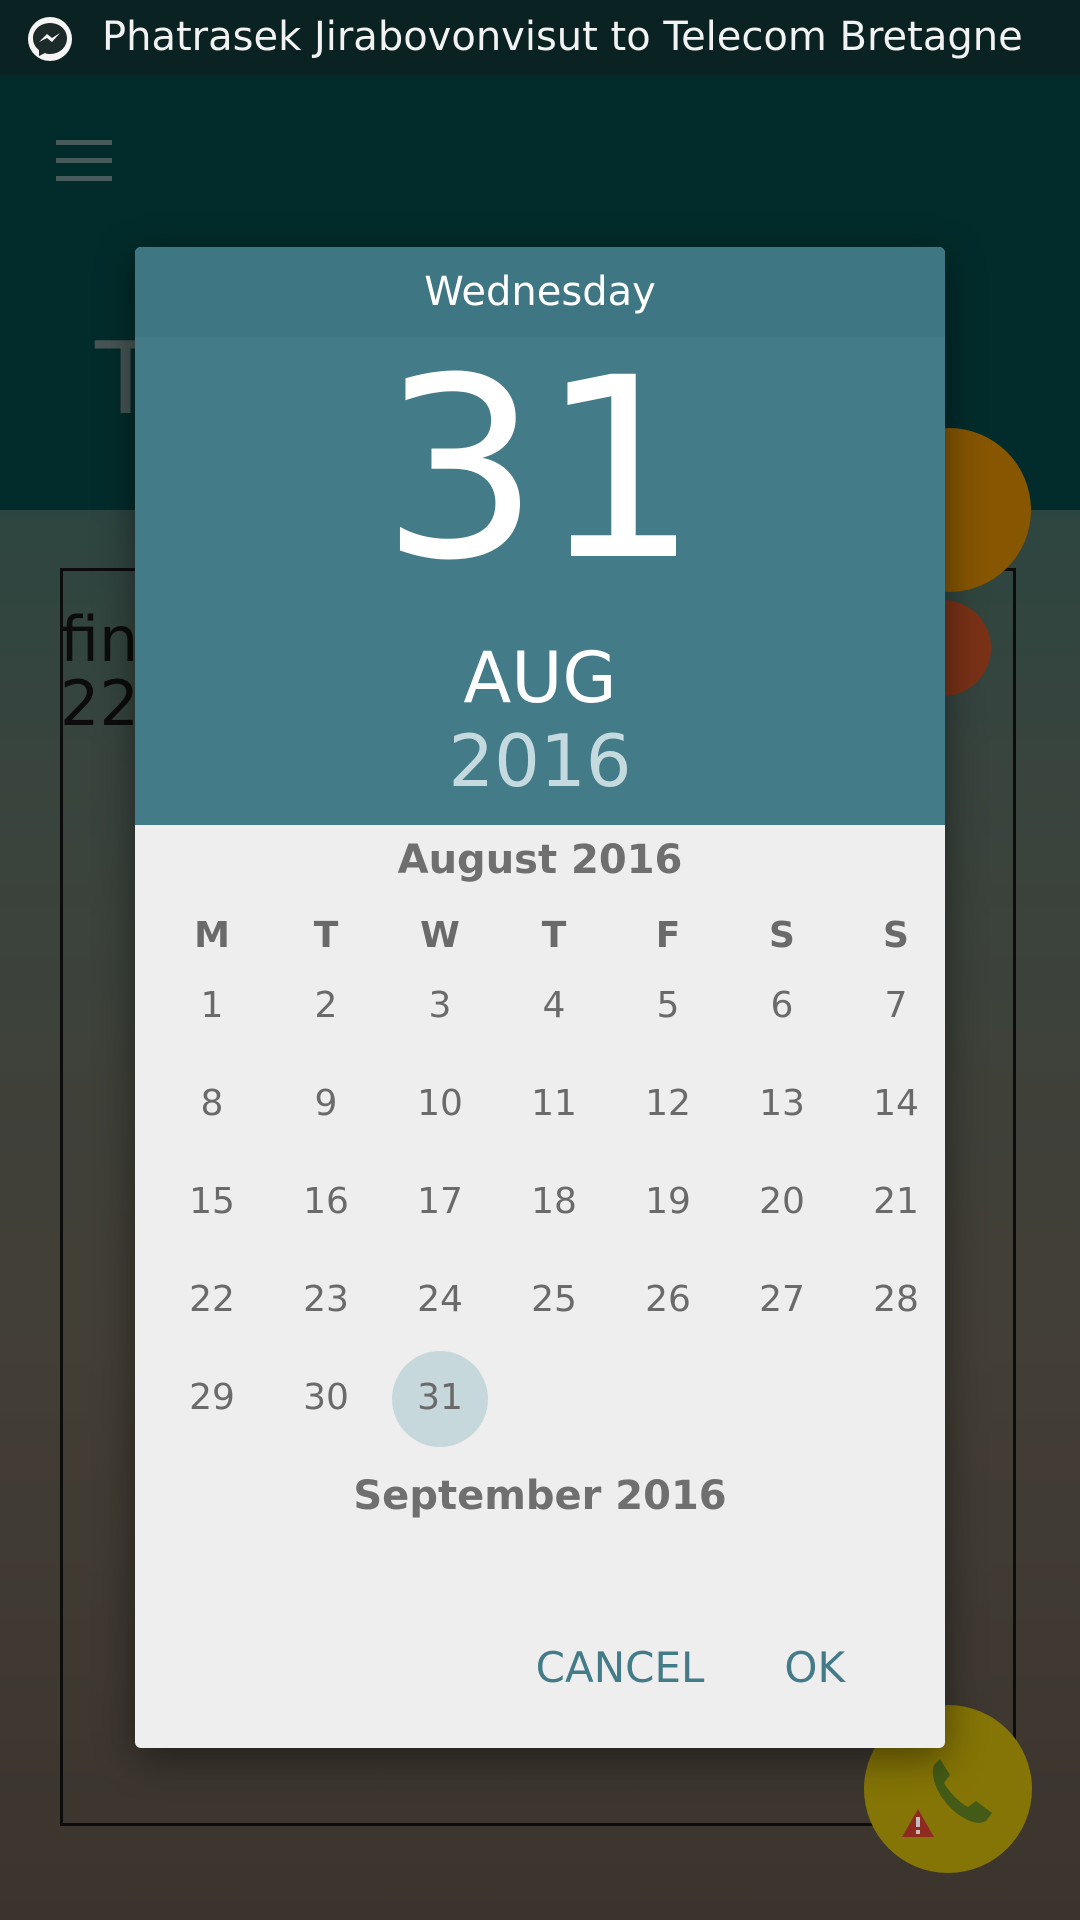 The image size is (1080, 1920). What do you see at coordinates (540, 1496) in the screenshot?
I see `next-month-title: September 2016` at bounding box center [540, 1496].